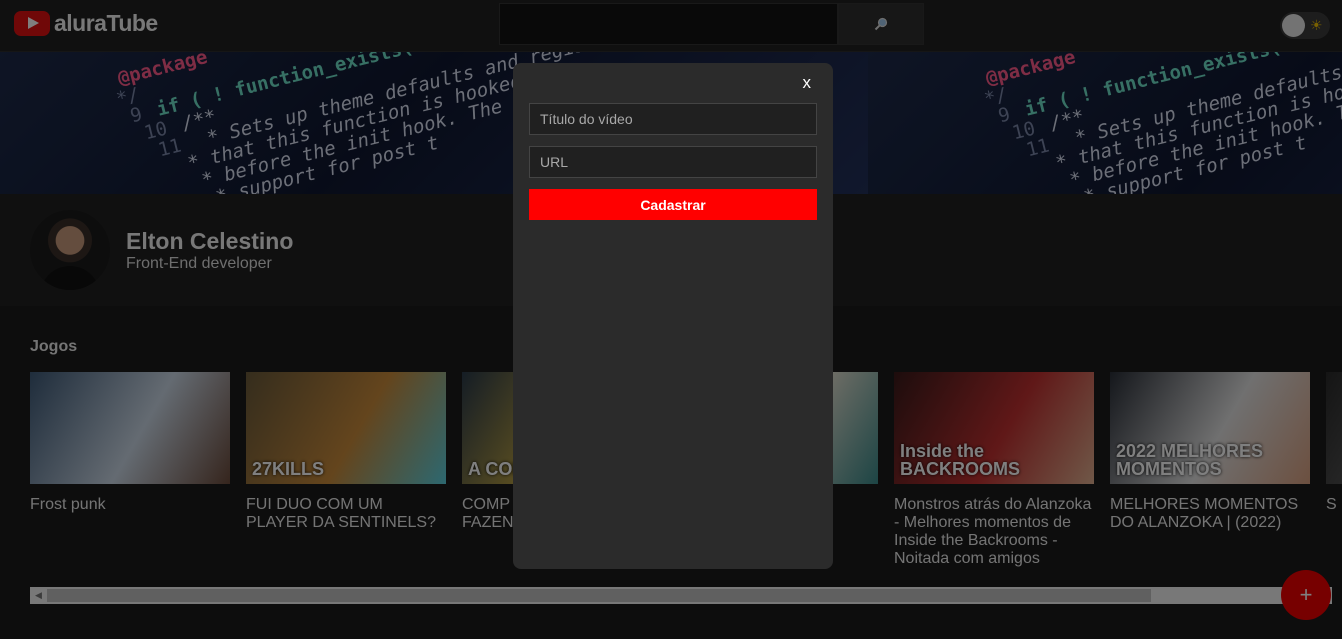 This screenshot has height=639, width=1342. Describe the element at coordinates (673, 204) in the screenshot. I see `submit-button: Cadastrar` at that location.